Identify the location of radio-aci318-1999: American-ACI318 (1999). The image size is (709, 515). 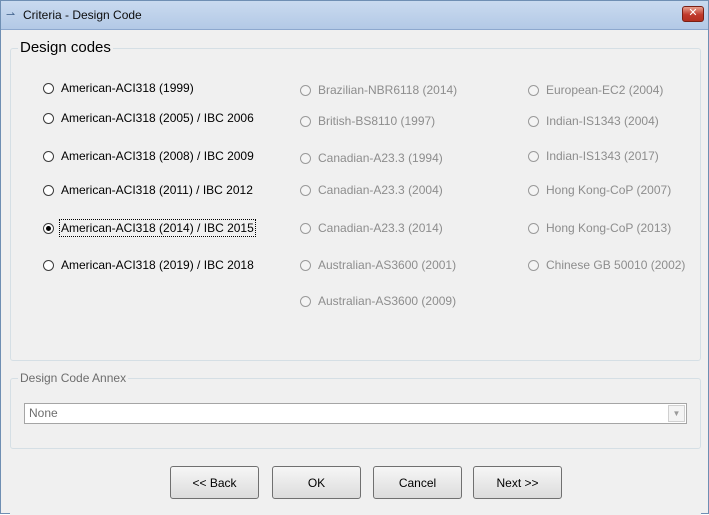
(118, 88).